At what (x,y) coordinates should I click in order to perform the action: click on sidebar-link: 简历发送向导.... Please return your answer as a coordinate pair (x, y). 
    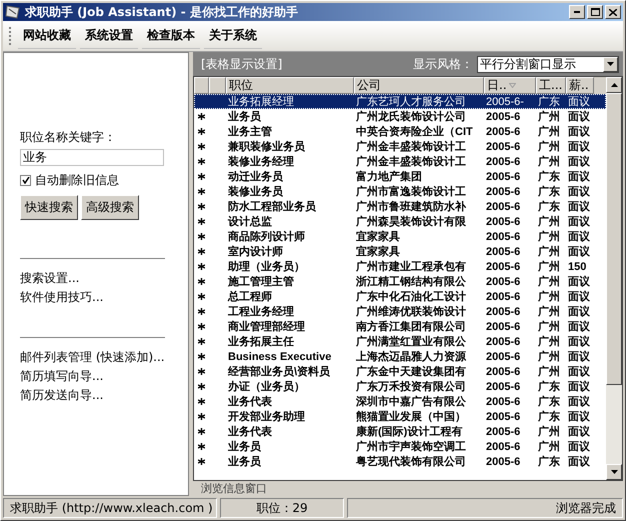
    Looking at the image, I should click on (104, 395).